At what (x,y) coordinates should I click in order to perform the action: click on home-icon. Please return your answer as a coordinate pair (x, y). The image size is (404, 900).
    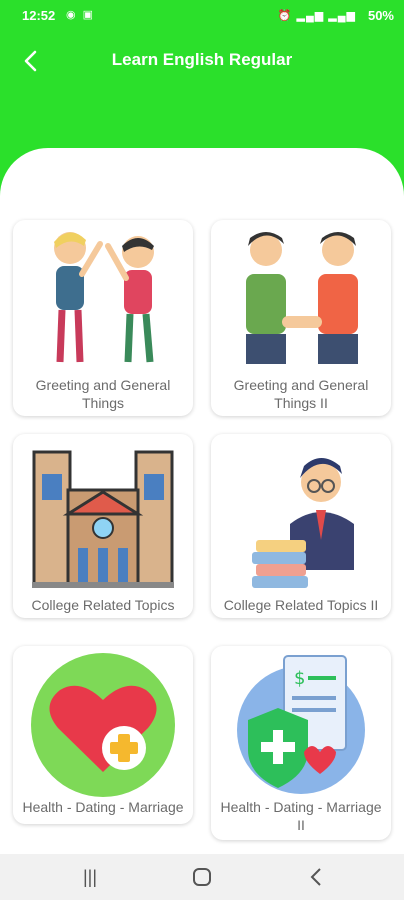
    Looking at the image, I should click on (202, 877).